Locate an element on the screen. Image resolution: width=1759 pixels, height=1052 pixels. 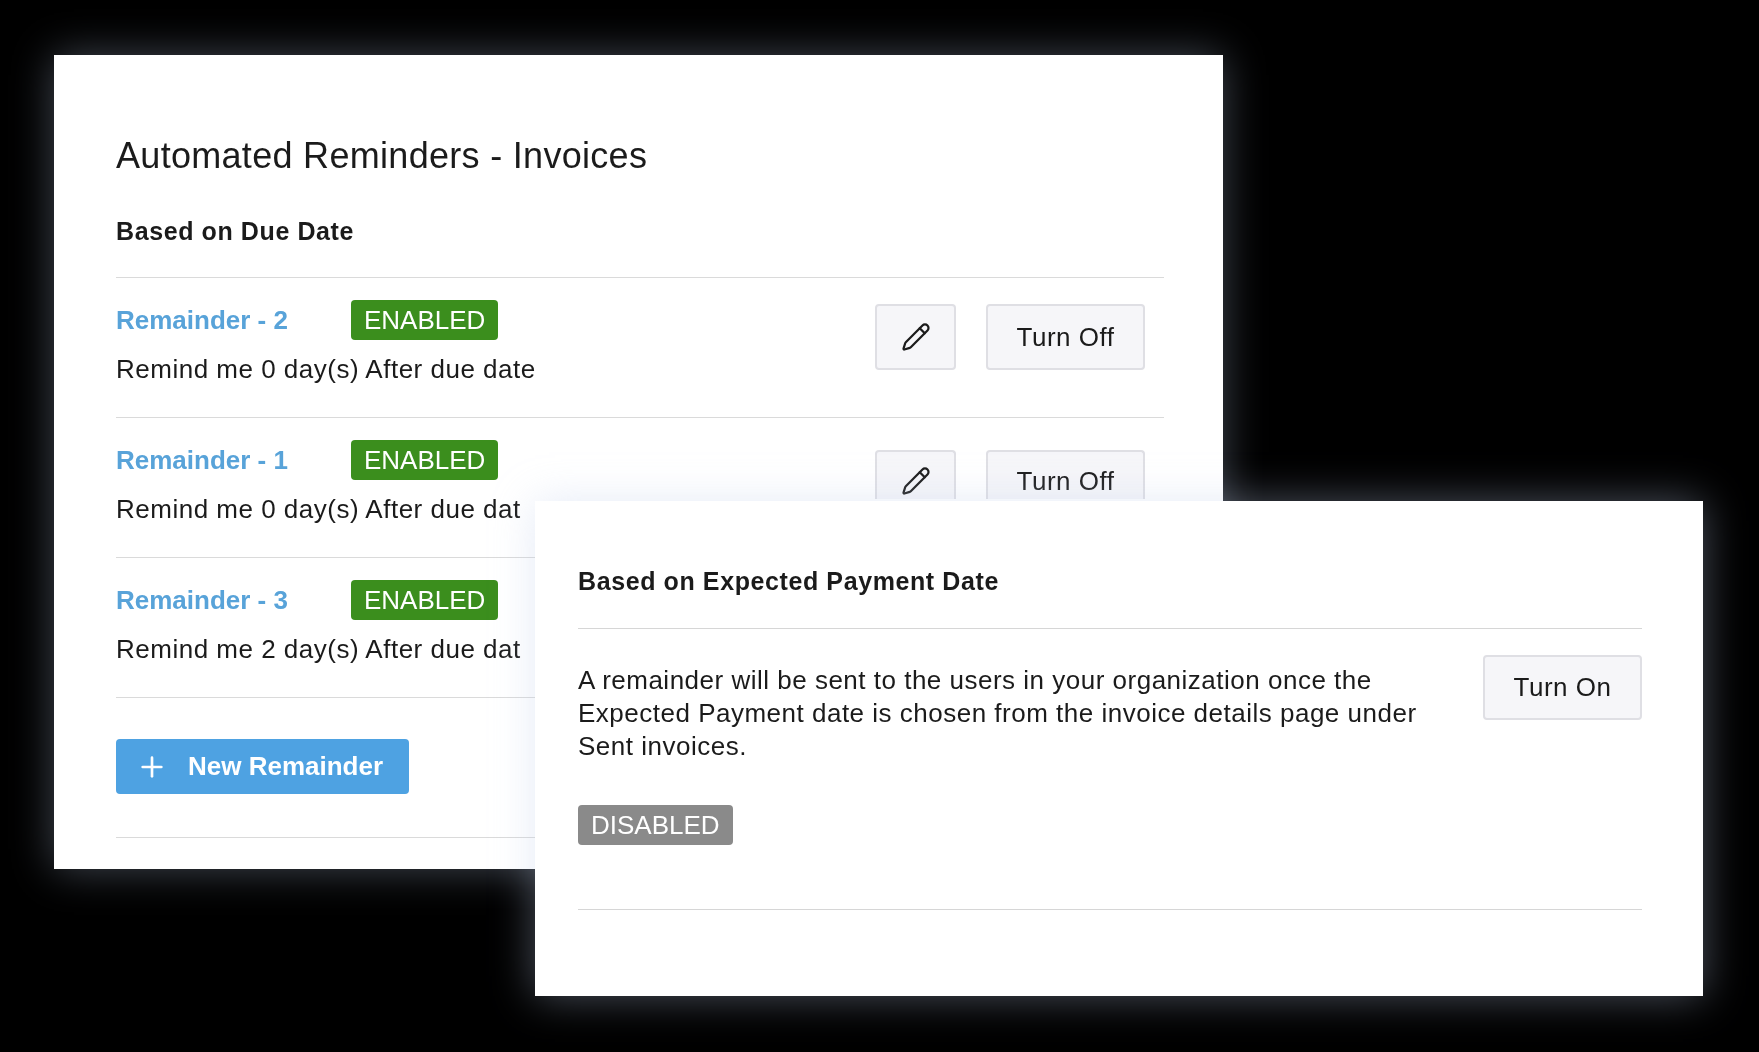
status-badge: DISABLED is located at coordinates (655, 825).